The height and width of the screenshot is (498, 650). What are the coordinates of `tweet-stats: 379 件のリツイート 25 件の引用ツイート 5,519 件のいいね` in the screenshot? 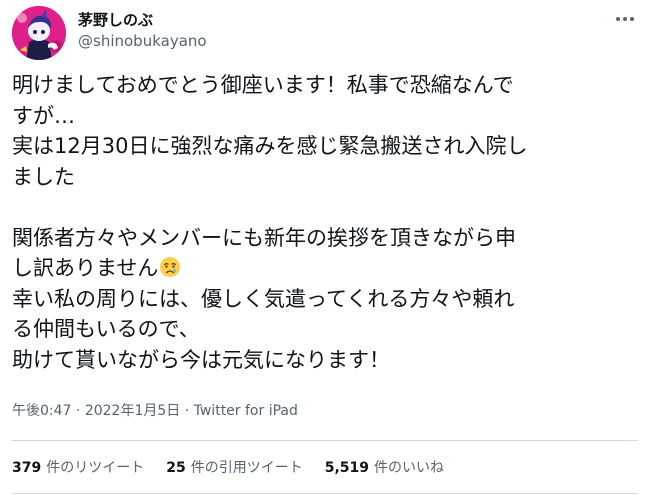 It's located at (239, 468).